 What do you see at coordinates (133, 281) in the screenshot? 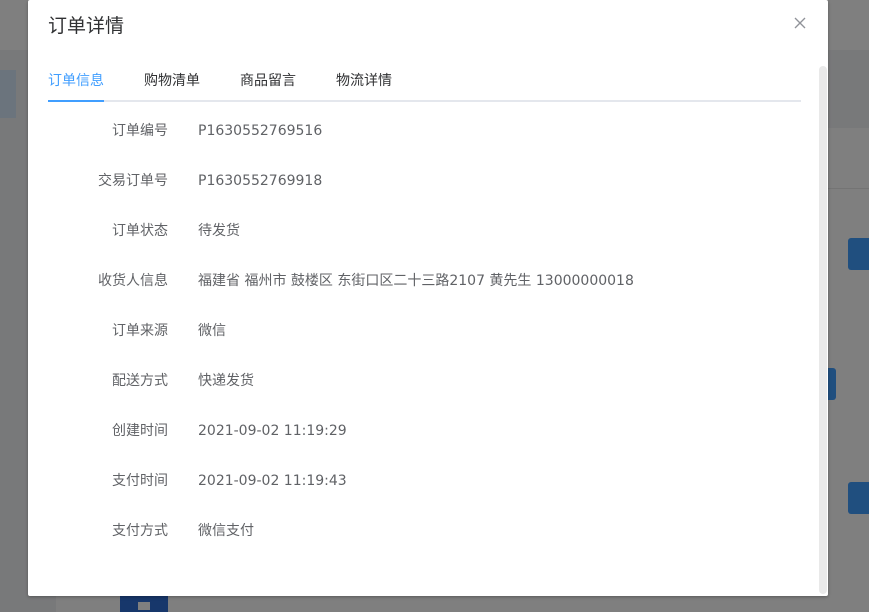
I see `consignee-label: 收货人信息` at bounding box center [133, 281].